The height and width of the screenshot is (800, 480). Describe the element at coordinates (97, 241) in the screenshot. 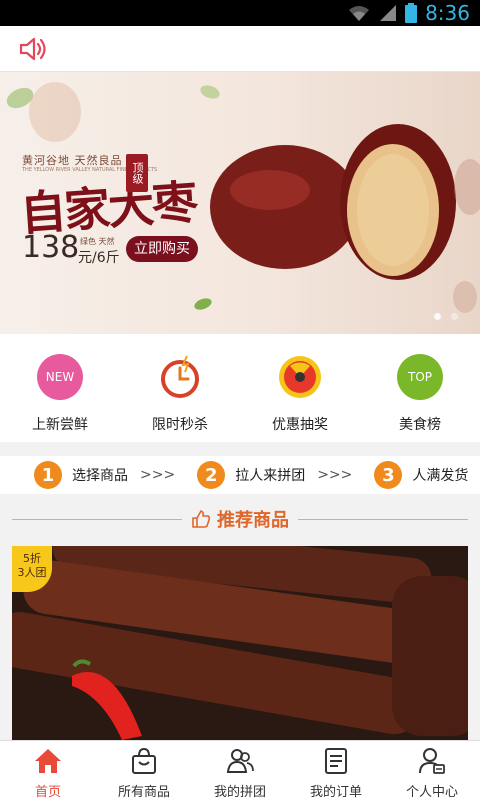

I see `banner-price-note: 绿色 天然` at that location.